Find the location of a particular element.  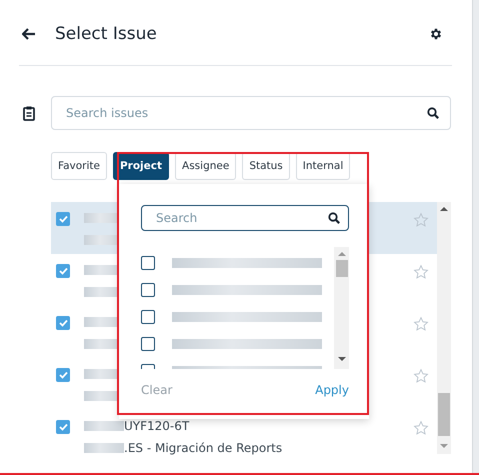

issue-key: UYF120-6T is located at coordinates (157, 426).